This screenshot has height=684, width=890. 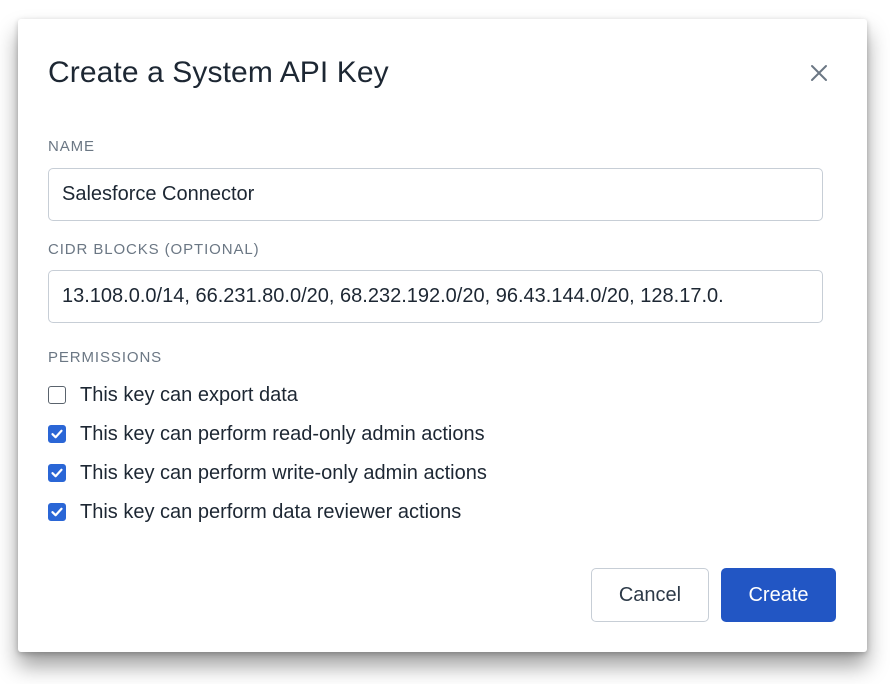 What do you see at coordinates (71, 146) in the screenshot?
I see `name-label: NAME` at bounding box center [71, 146].